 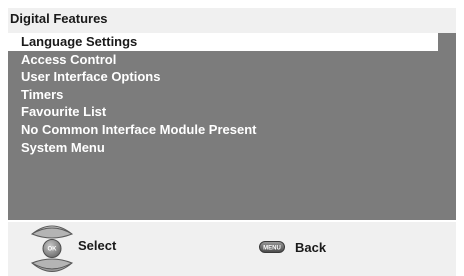 What do you see at coordinates (232, 77) in the screenshot?
I see `menu-item-user-interface-options: User Interface Options` at bounding box center [232, 77].